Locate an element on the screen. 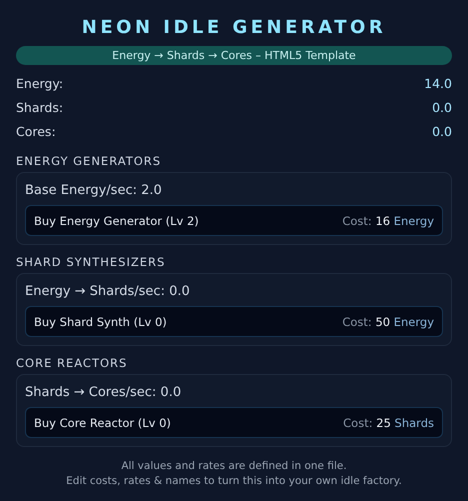 The height and width of the screenshot is (501, 468). section-heading: CORE REACTORS is located at coordinates (72, 363).